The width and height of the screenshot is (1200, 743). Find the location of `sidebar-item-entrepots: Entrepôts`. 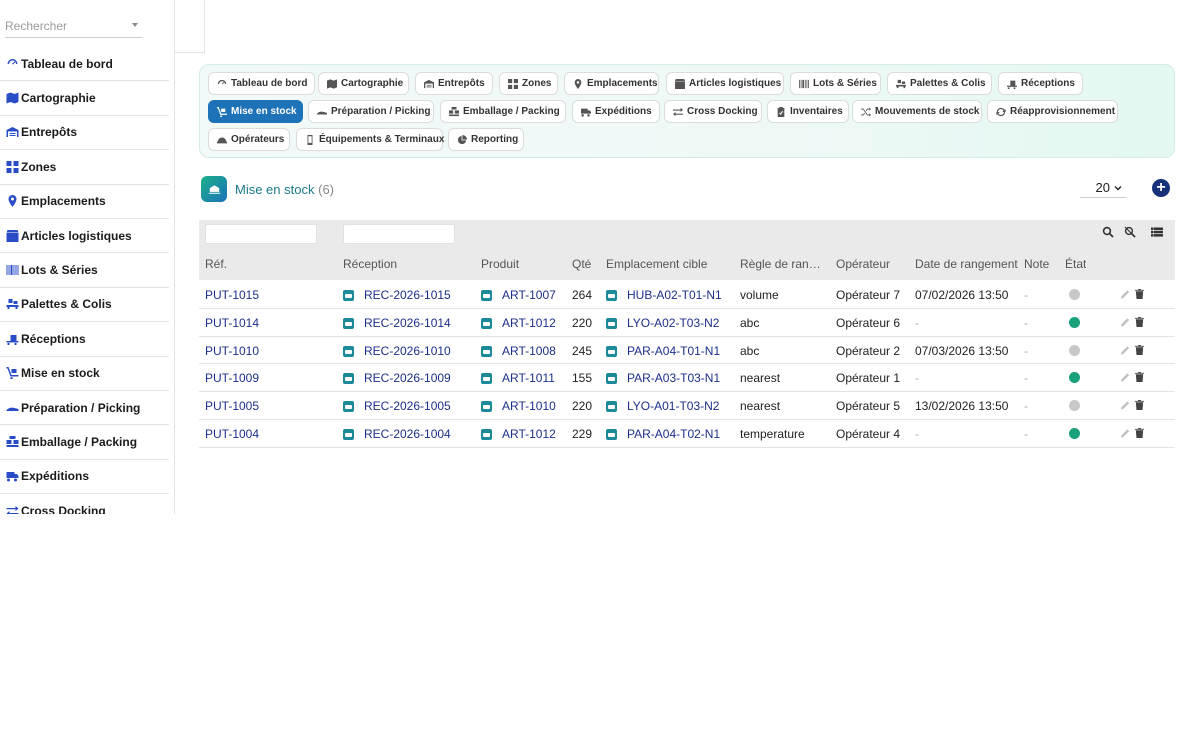

sidebar-item-entrepots: Entrepôts is located at coordinates (84, 133).